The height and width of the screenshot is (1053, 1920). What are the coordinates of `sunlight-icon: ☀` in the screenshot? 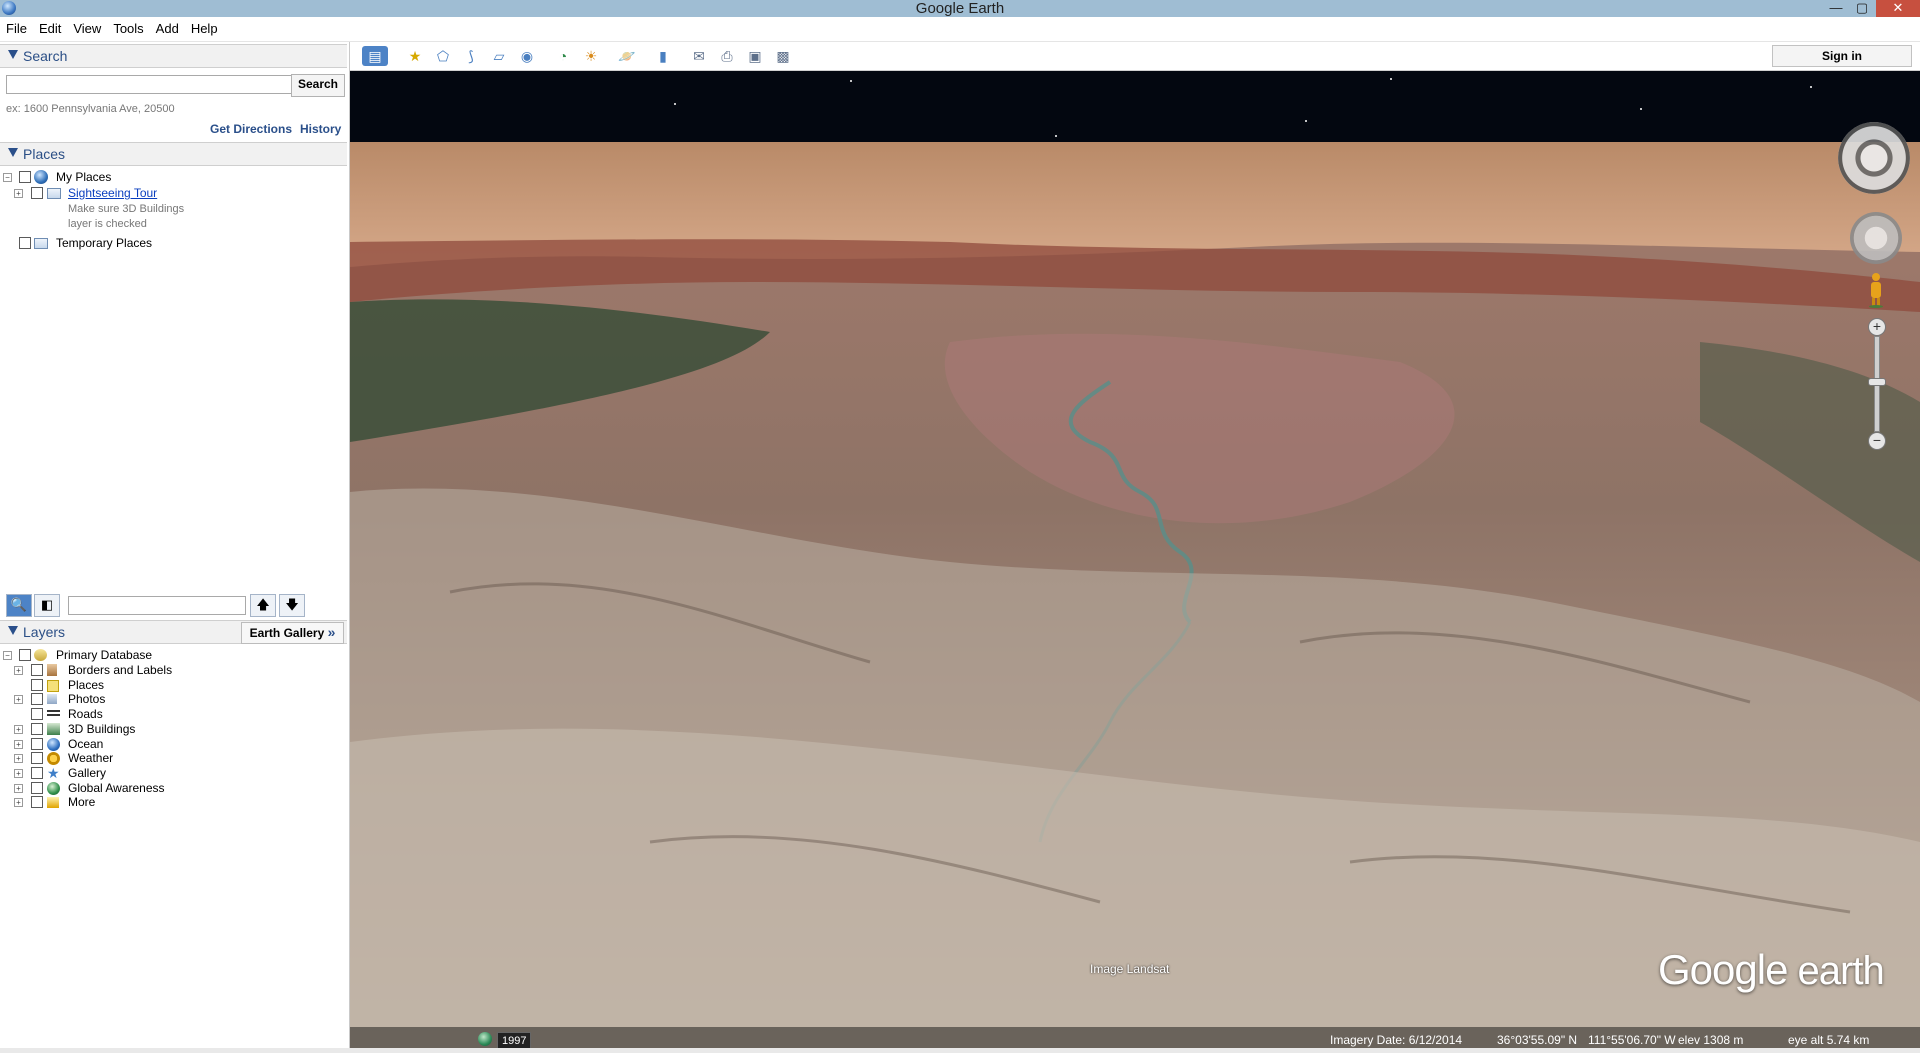 It's located at (591, 56).